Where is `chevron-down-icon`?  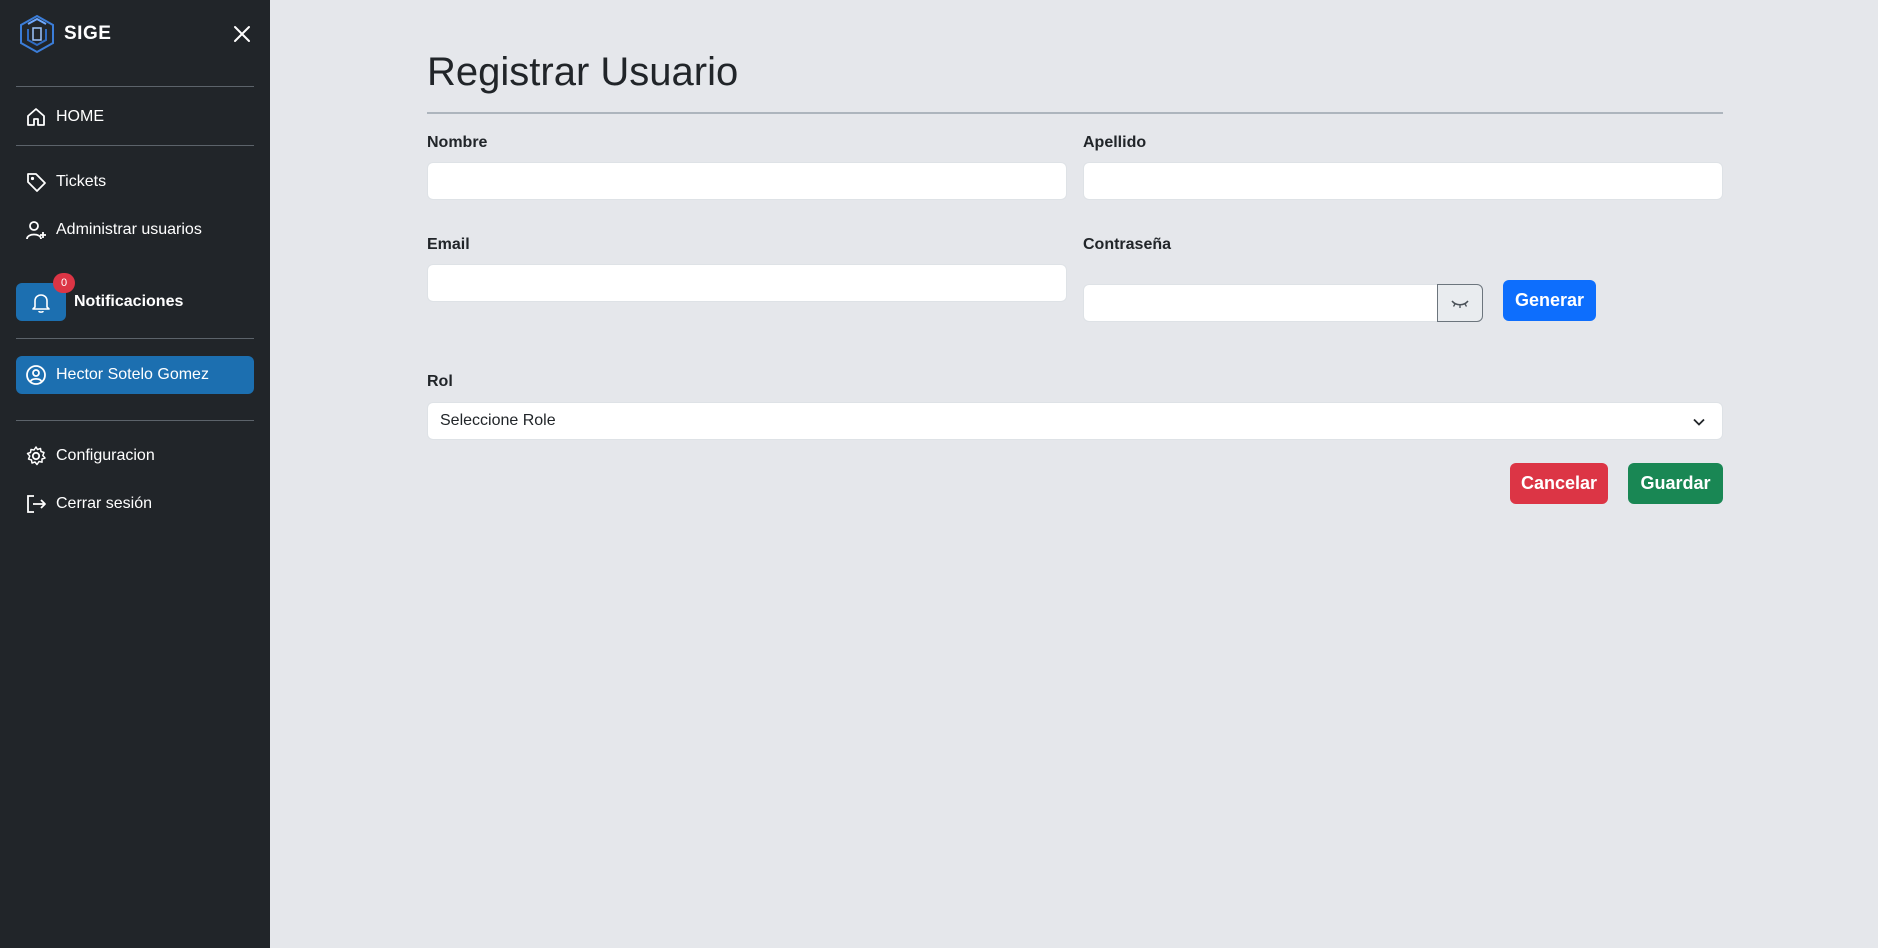 chevron-down-icon is located at coordinates (1699, 422).